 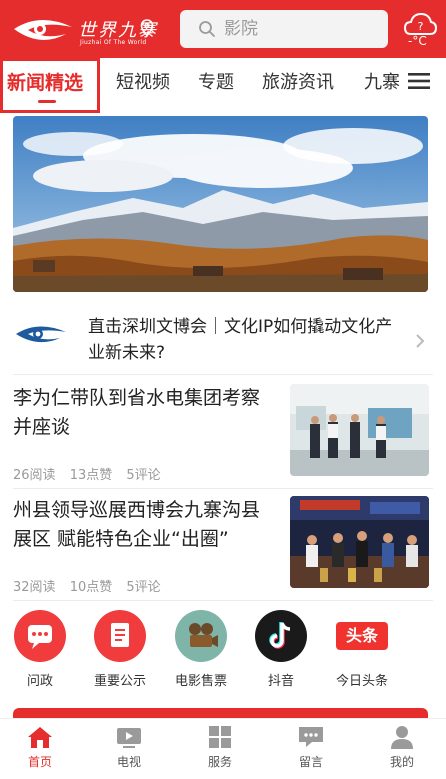 I want to click on read-count: 32阅读, so click(x=34, y=587).